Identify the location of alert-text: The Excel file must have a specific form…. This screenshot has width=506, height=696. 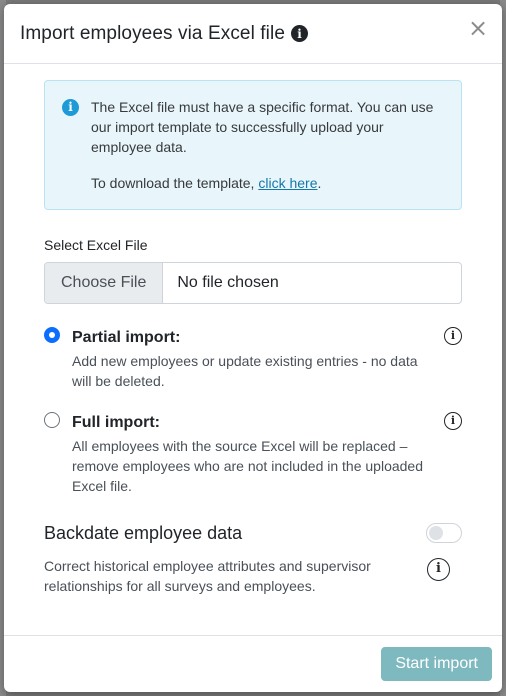
(262, 127).